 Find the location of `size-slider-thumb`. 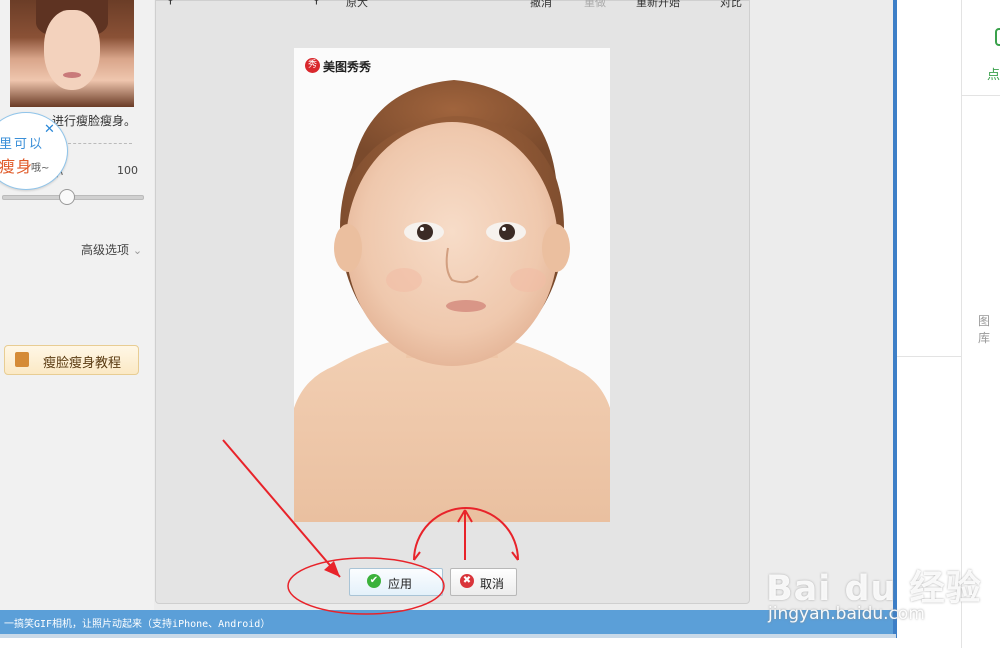

size-slider-thumb is located at coordinates (66, 197).